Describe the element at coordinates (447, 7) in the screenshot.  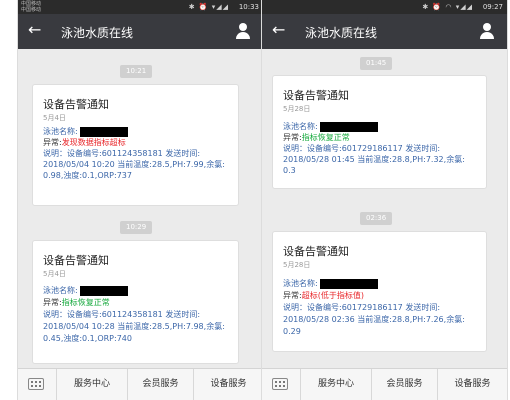
I see `status-icons: ✱ ⏰ ◠ ▾◢◢` at that location.